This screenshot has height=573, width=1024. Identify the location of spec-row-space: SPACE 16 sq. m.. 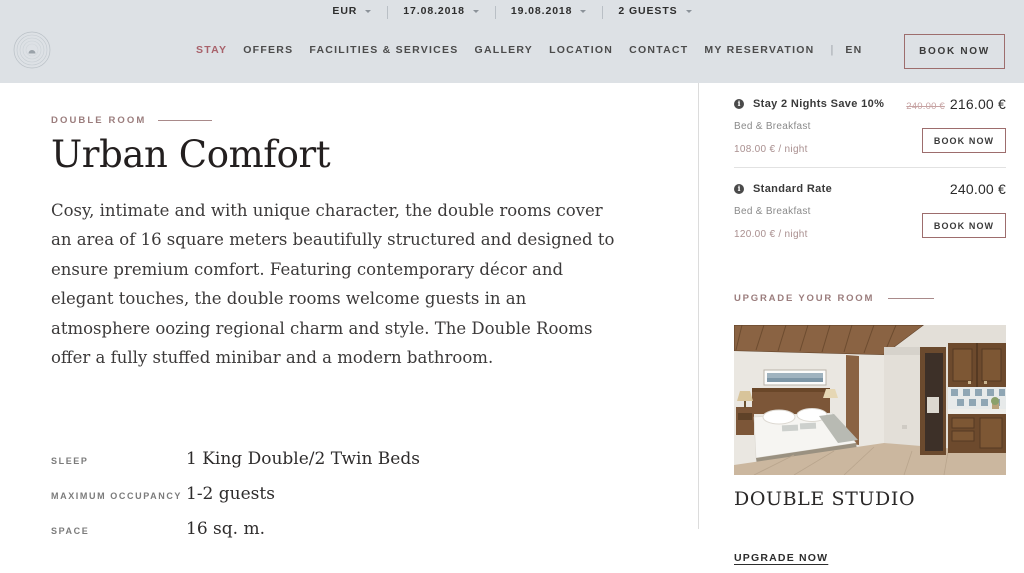
(361, 529).